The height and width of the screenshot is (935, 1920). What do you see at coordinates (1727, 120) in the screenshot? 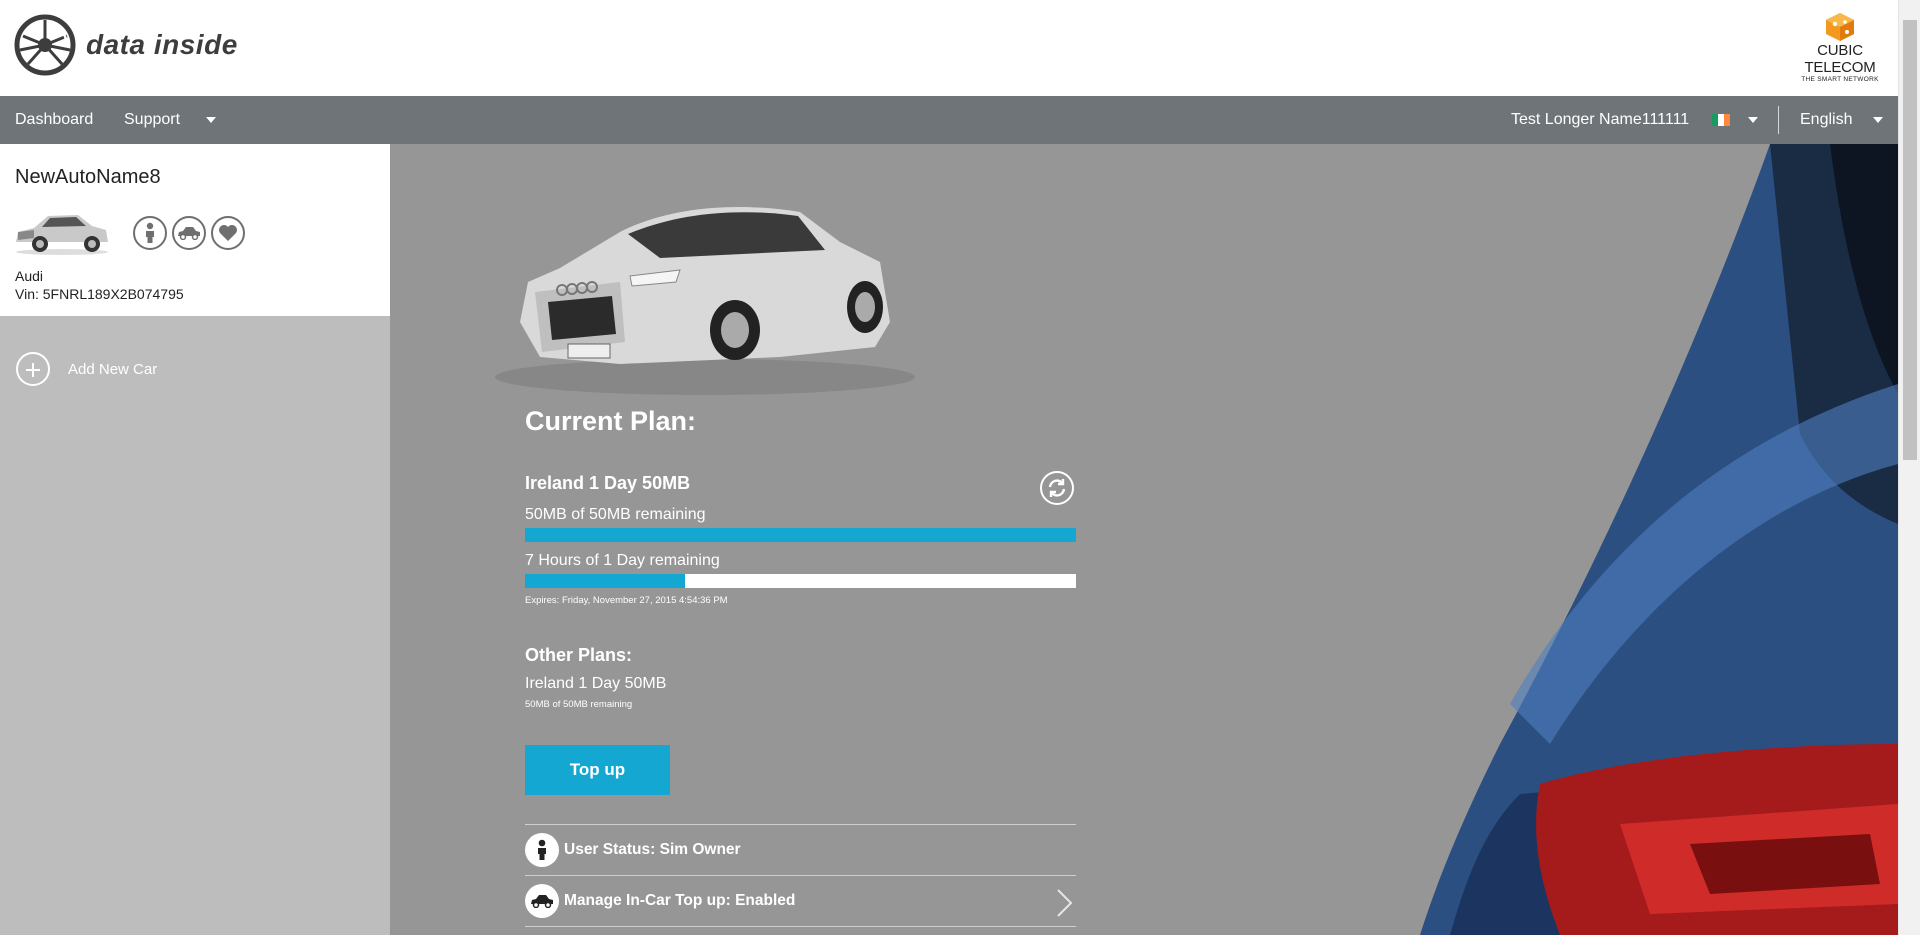
I see `flag-stripe-orange` at bounding box center [1727, 120].